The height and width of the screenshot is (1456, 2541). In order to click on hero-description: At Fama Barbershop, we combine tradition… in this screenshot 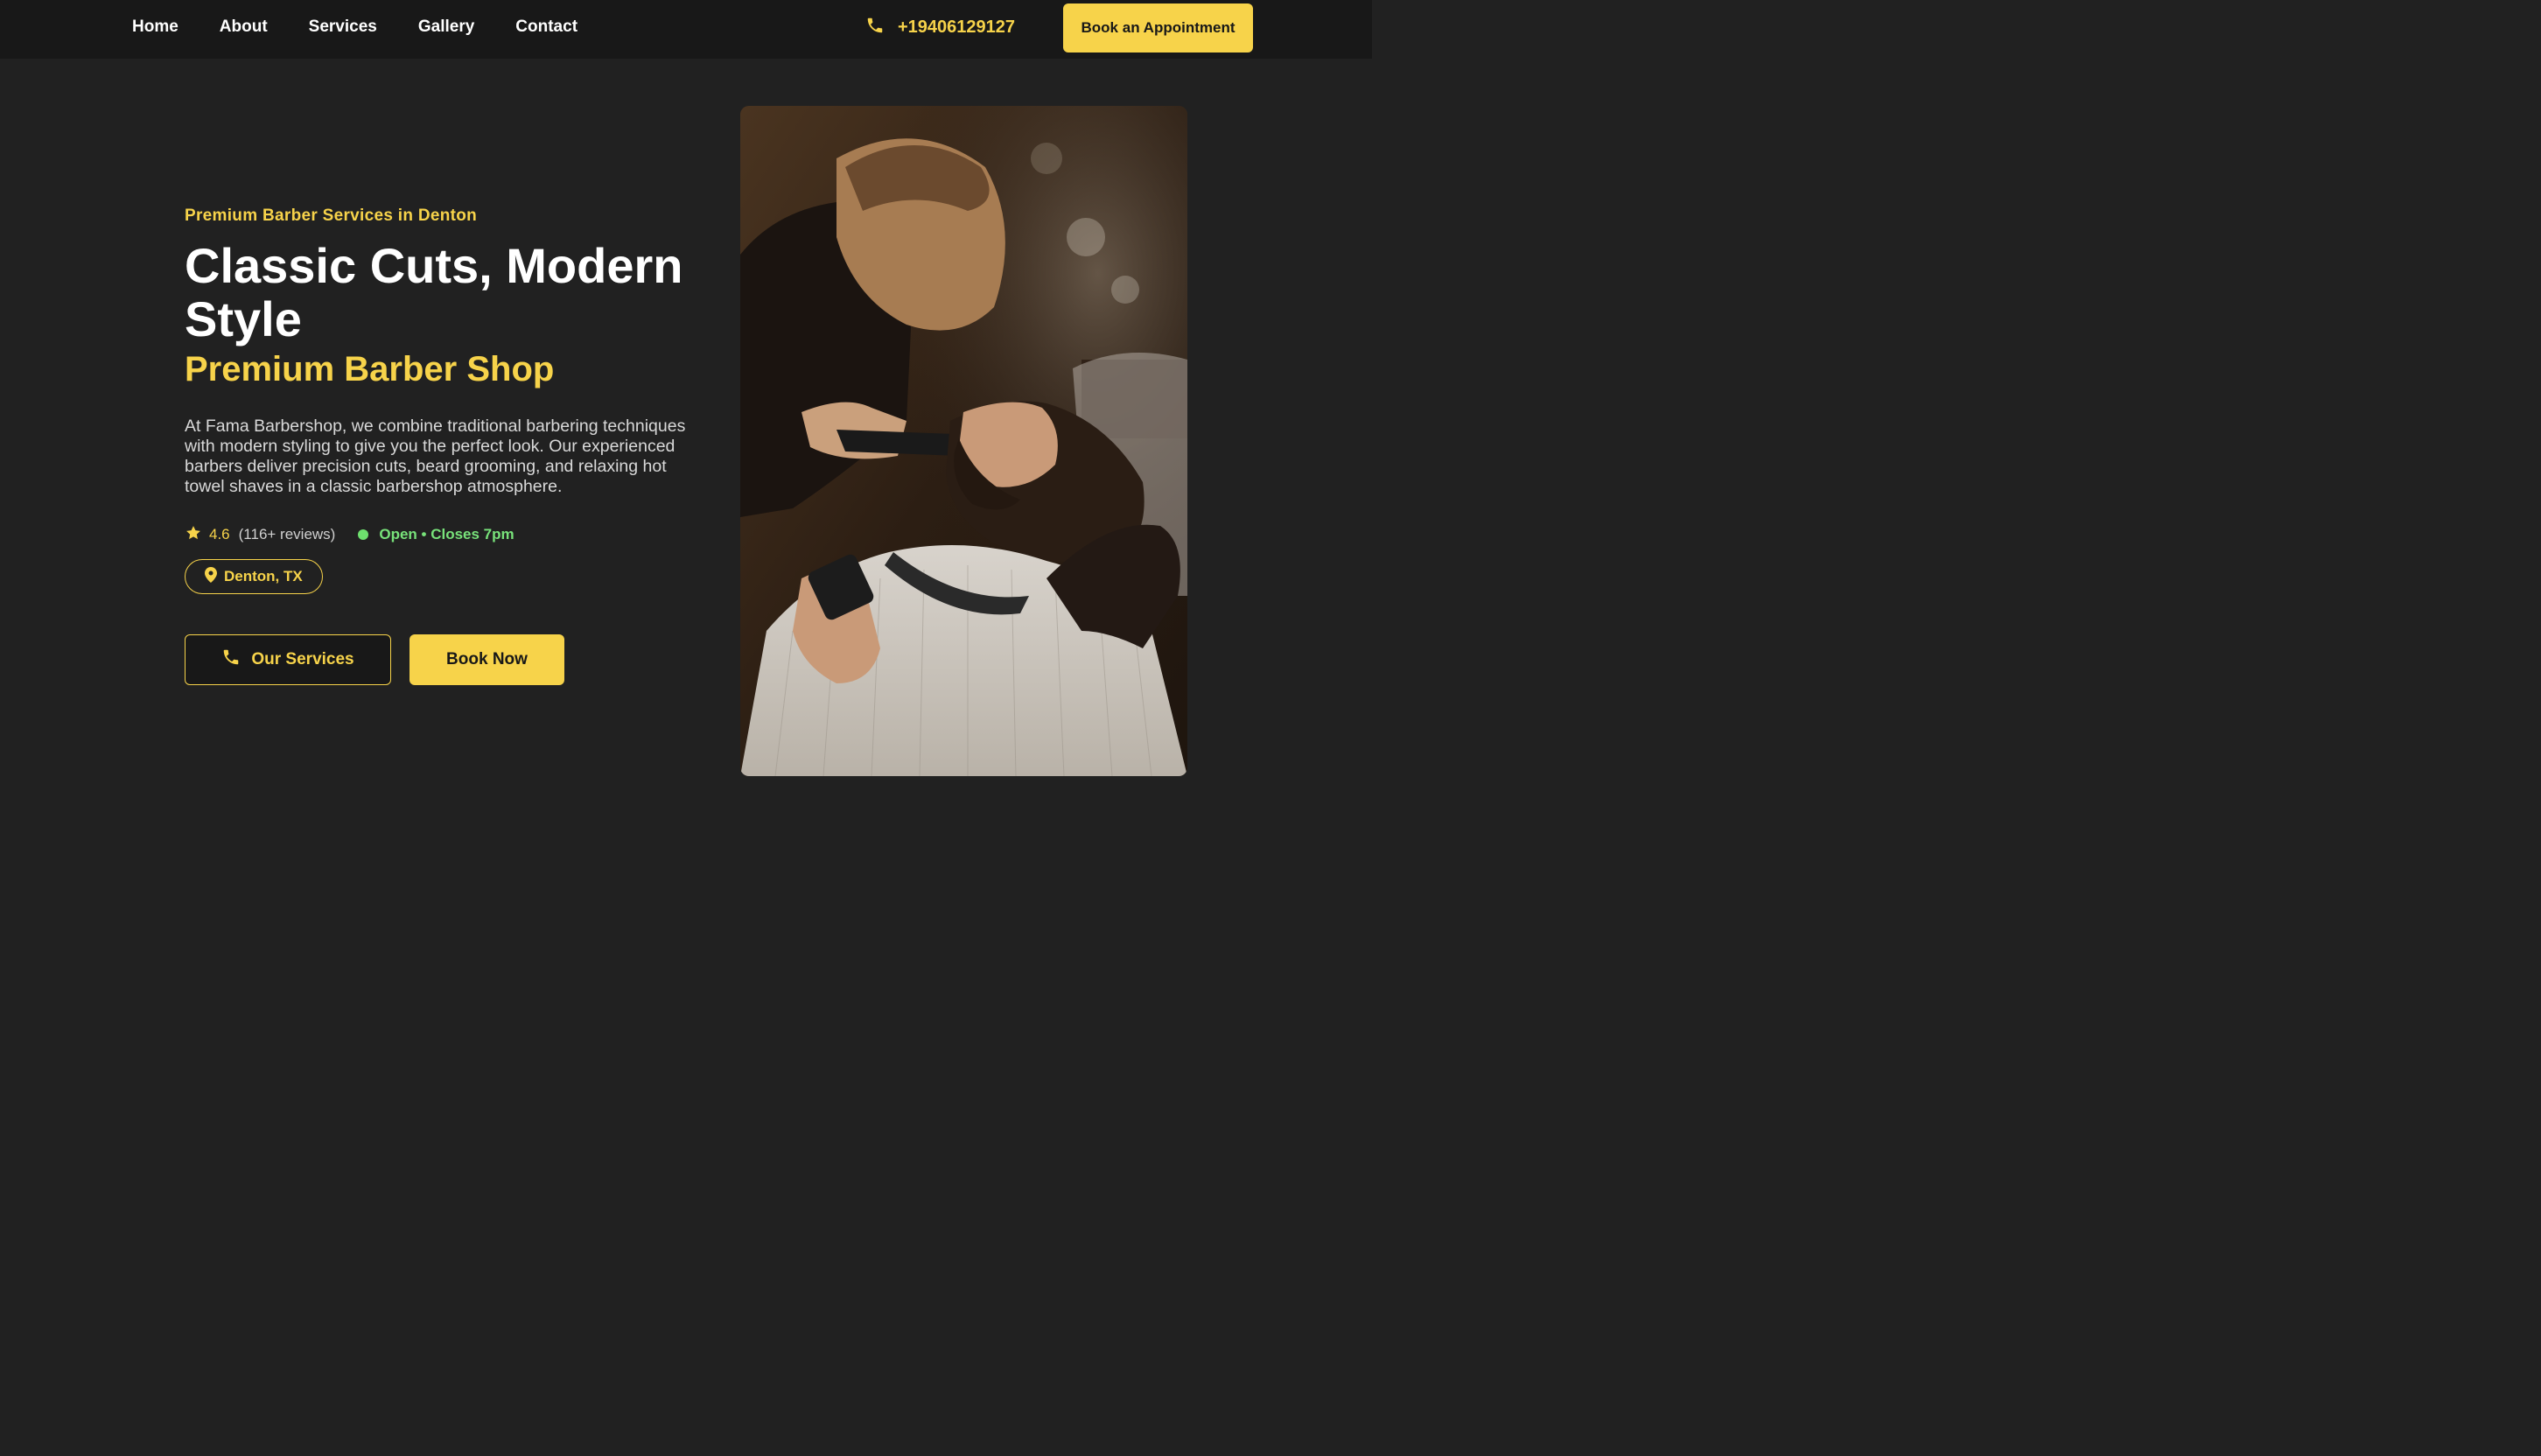, I will do `click(435, 456)`.